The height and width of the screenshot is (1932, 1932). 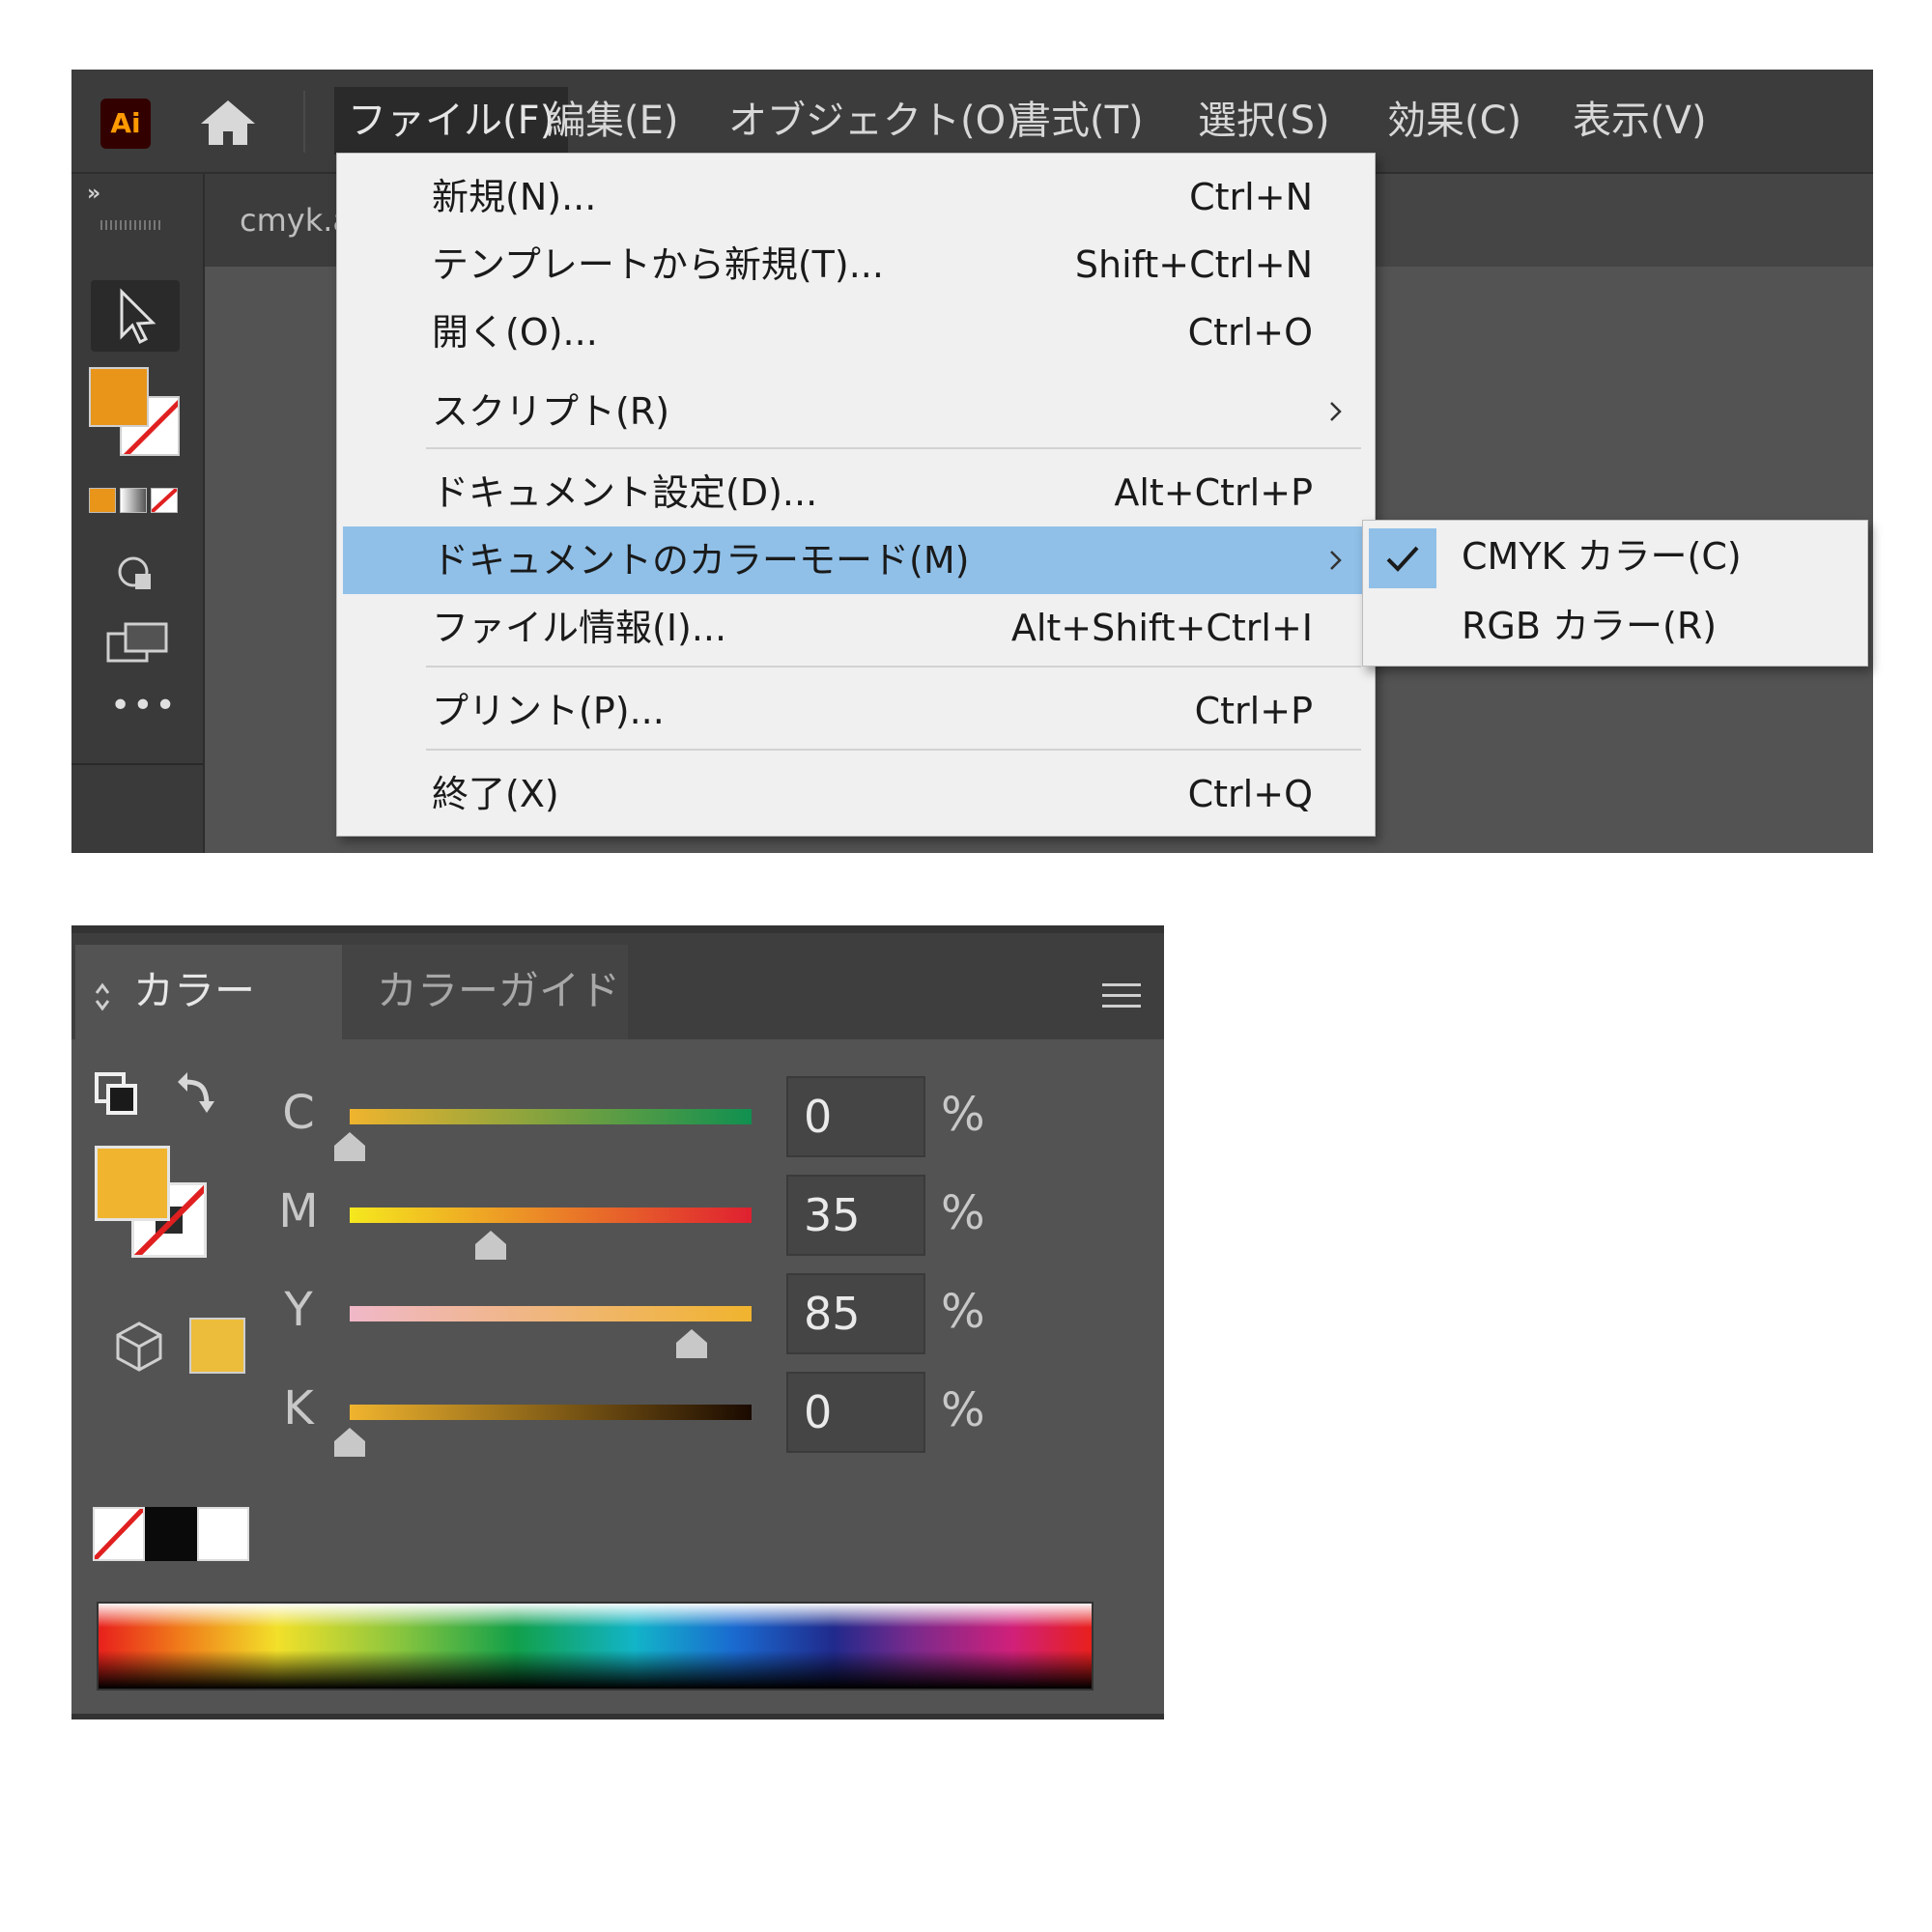 I want to click on checkmark-box, so click(x=1402, y=558).